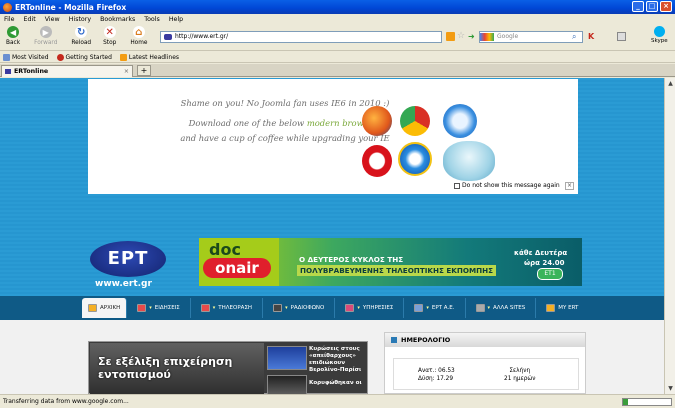  What do you see at coordinates (638, 6) in the screenshot?
I see `minimize-button: _` at bounding box center [638, 6].